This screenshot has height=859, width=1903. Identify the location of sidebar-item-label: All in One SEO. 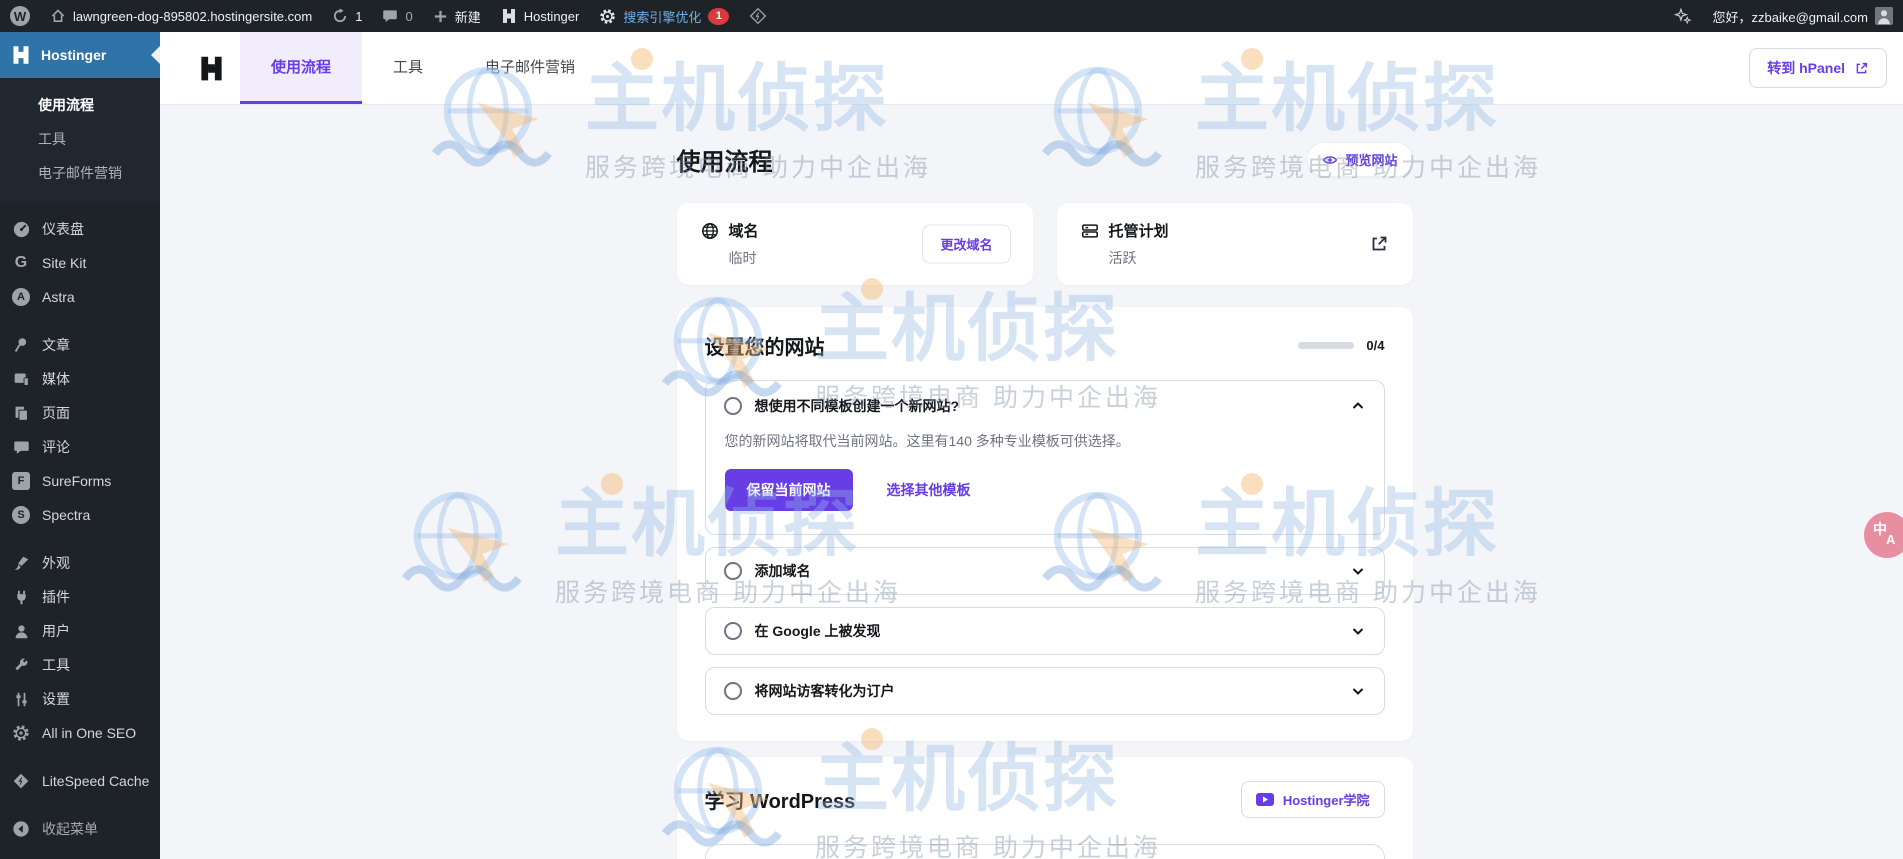
(89, 733).